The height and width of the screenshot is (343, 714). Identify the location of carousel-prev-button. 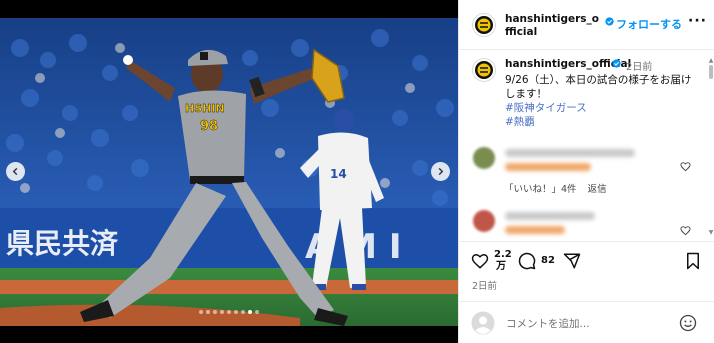
(15, 171).